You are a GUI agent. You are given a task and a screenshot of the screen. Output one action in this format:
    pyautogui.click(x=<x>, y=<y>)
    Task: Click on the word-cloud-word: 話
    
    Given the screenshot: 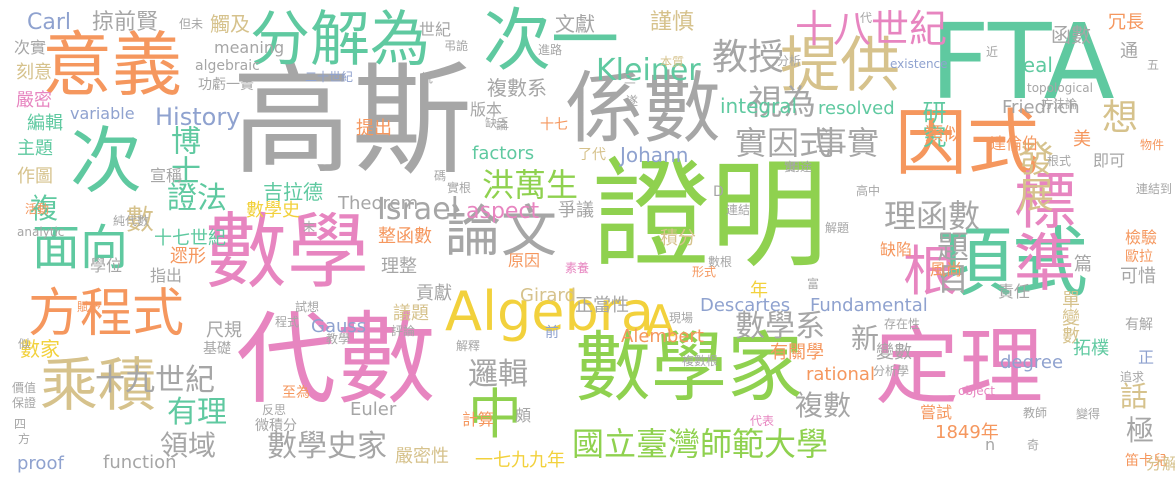 What is the action you would take?
    pyautogui.click(x=1134, y=396)
    